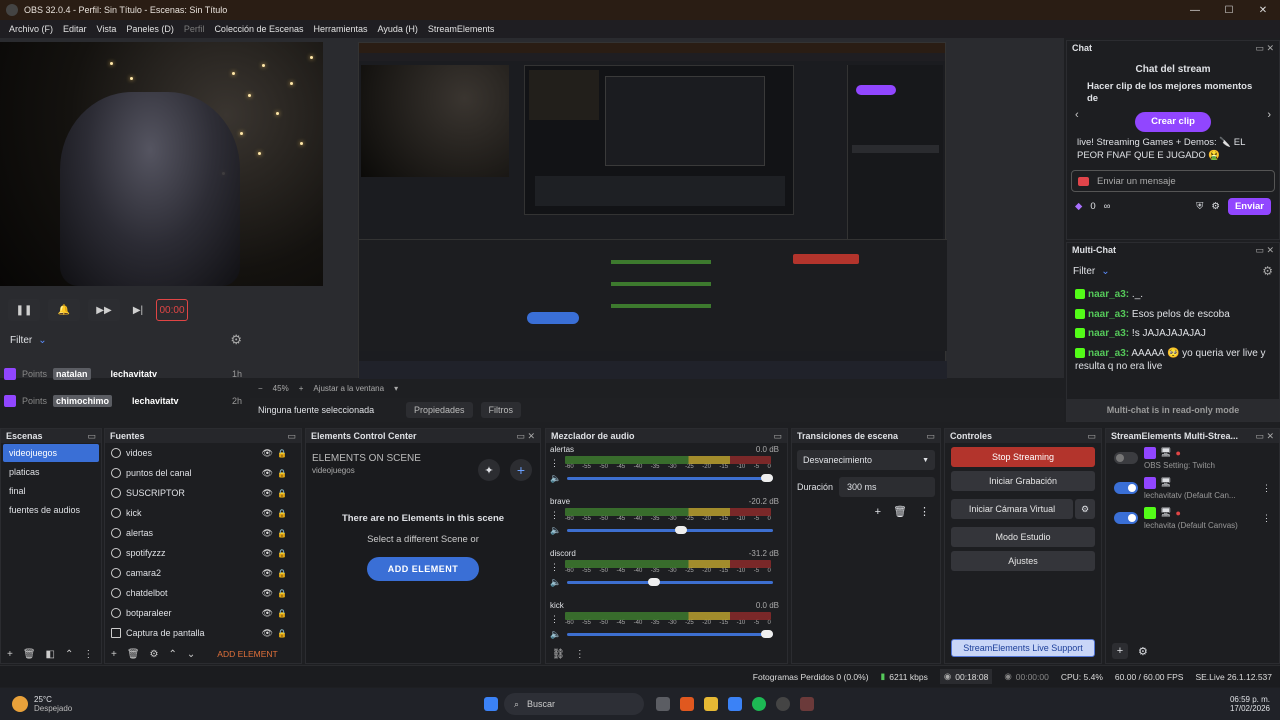 This screenshot has height=720, width=1280. I want to click on next-button: ▶|, so click(138, 310).